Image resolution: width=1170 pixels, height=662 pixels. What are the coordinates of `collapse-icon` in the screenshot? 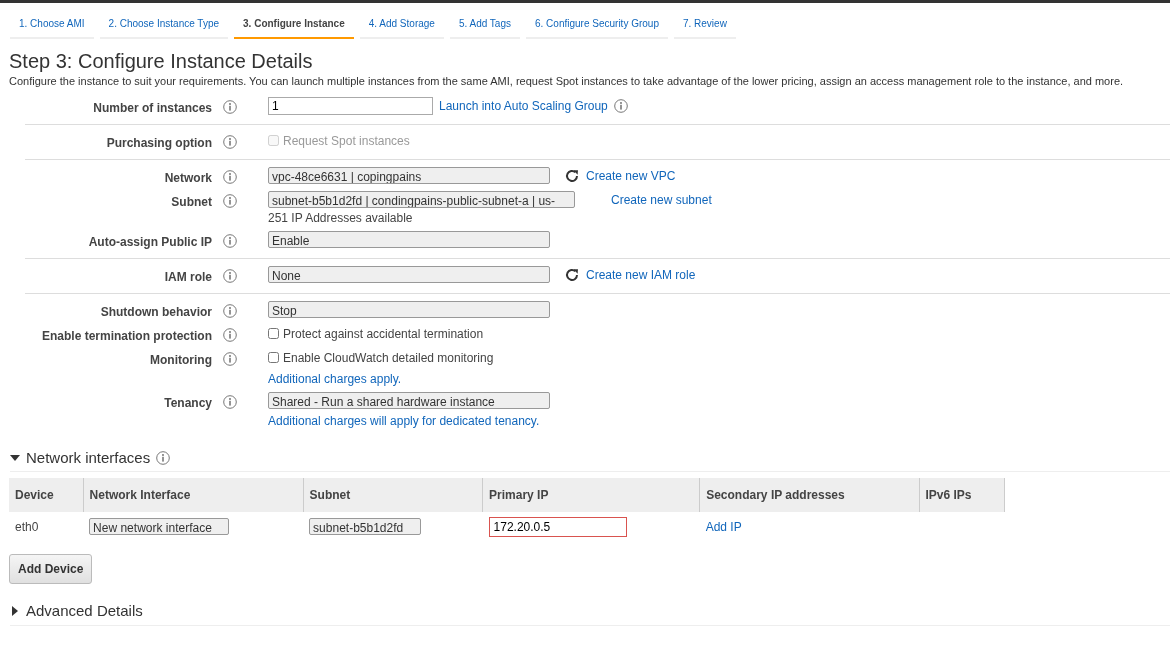 It's located at (15, 457).